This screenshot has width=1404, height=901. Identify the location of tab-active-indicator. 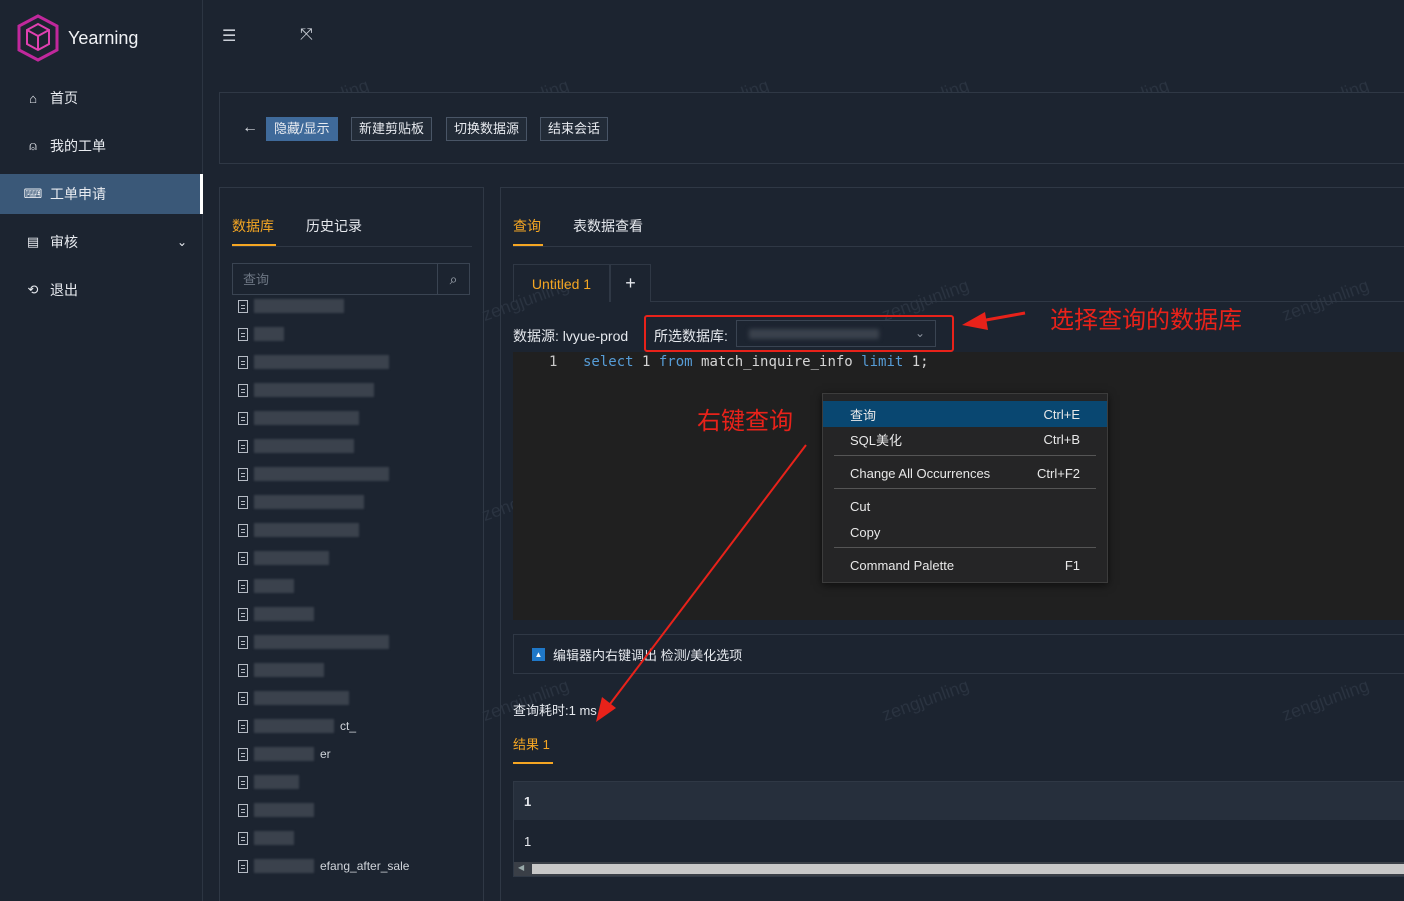
(254, 245).